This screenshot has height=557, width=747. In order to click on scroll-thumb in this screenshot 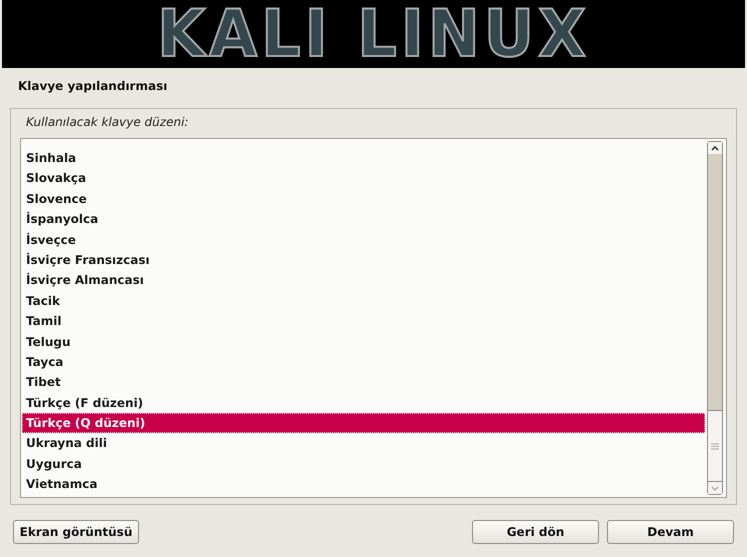, I will do `click(715, 446)`.